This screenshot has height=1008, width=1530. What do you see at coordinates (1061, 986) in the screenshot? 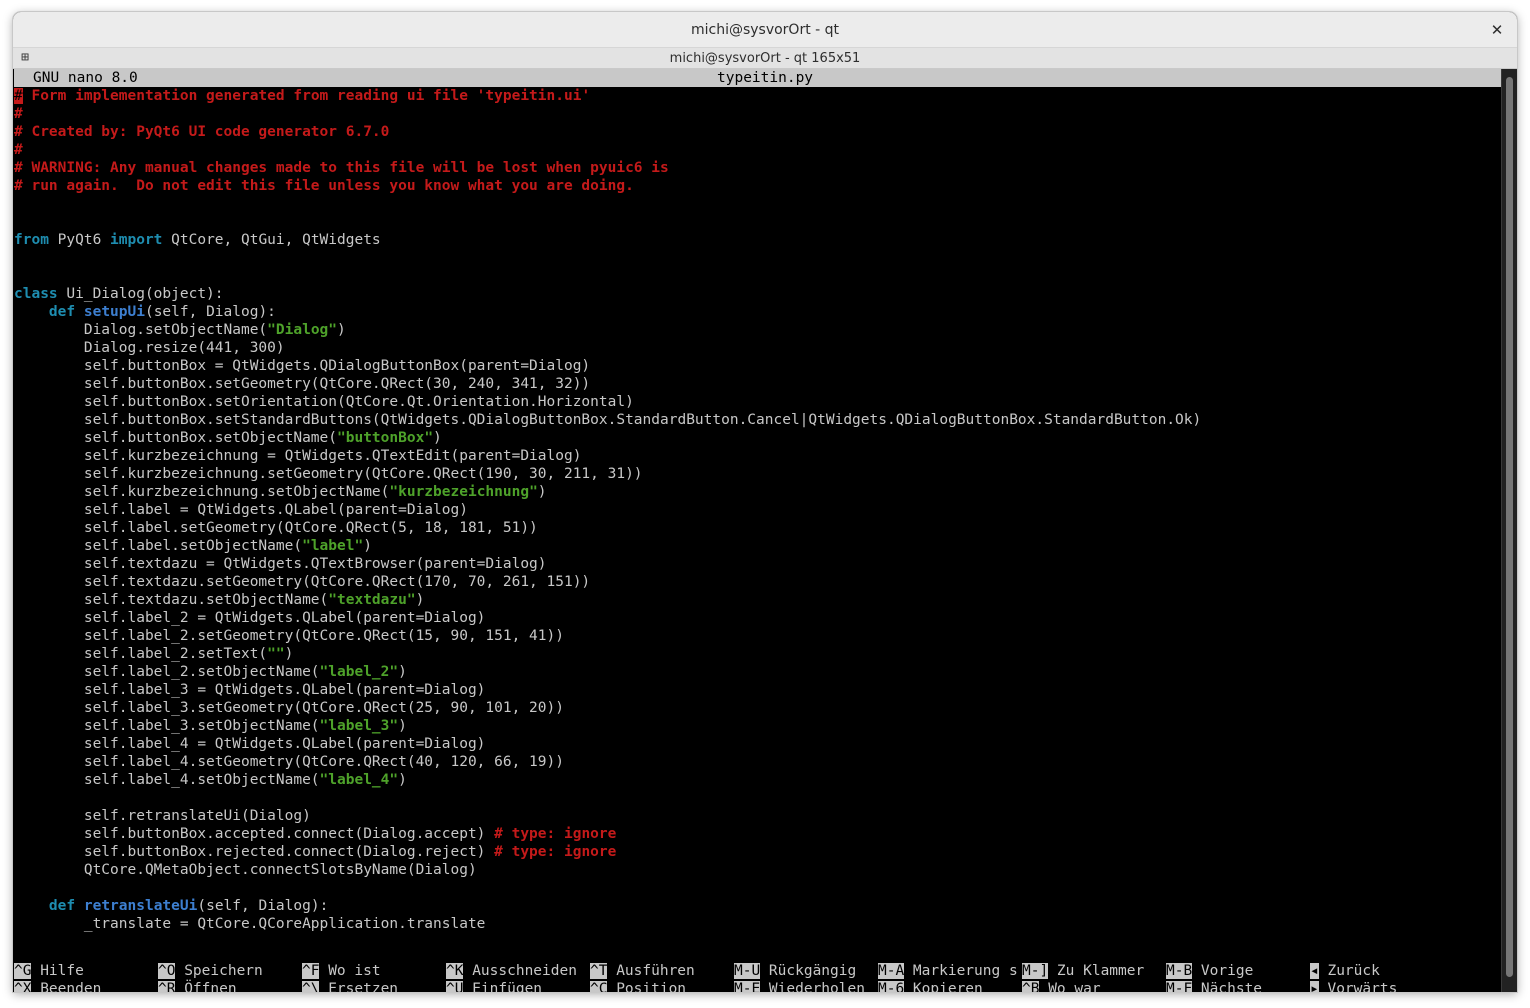
I see `shortcut-item: ^B Wo war` at bounding box center [1061, 986].